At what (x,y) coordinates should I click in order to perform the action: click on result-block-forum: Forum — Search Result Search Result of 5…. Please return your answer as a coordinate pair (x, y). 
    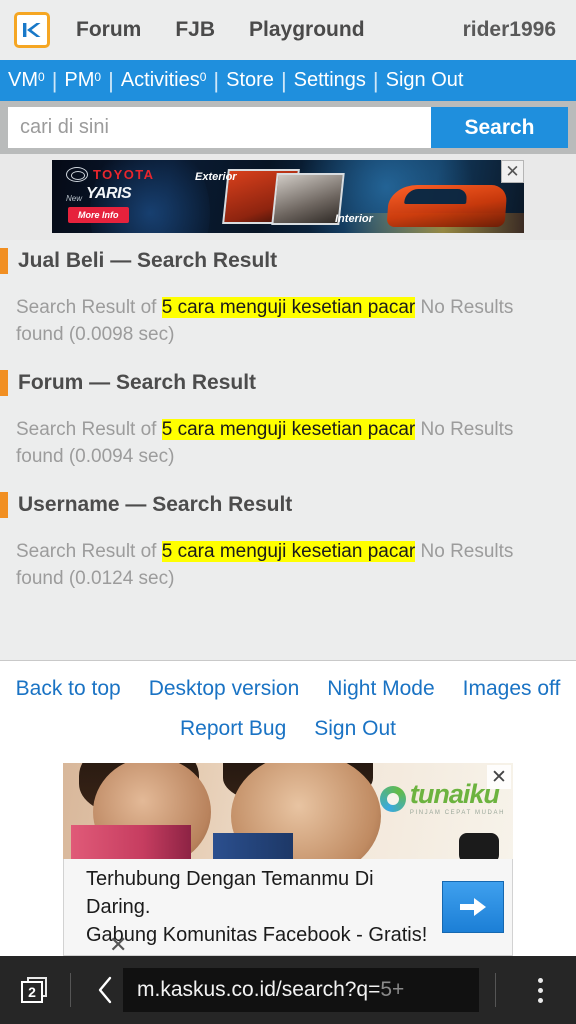
    Looking at the image, I should click on (288, 431).